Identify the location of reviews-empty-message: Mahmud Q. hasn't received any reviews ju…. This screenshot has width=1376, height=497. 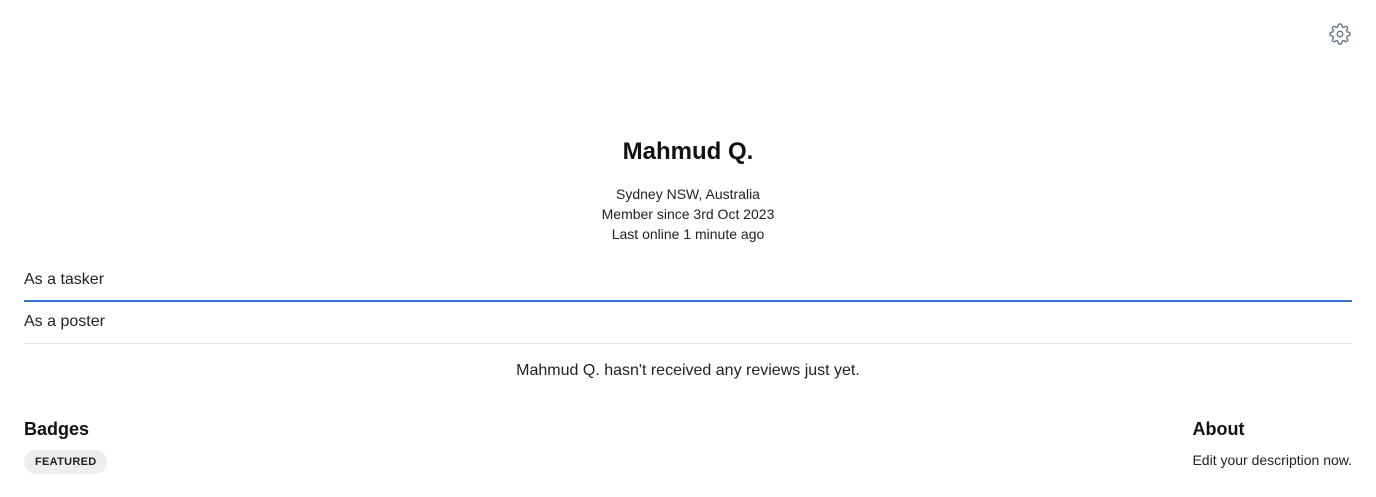
(688, 370).